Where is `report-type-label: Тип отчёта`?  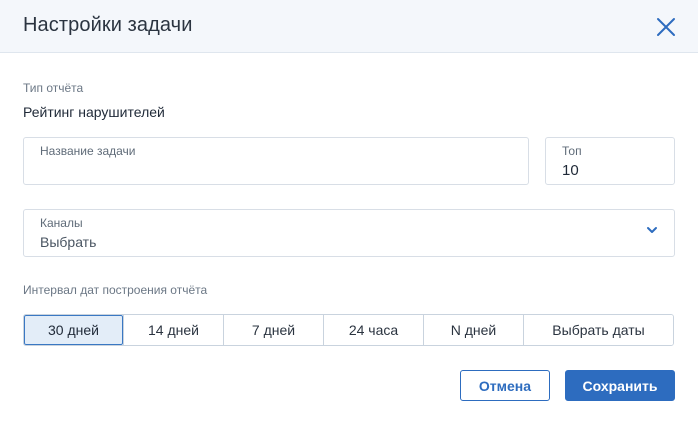
report-type-label: Тип отчёта is located at coordinates (53, 88).